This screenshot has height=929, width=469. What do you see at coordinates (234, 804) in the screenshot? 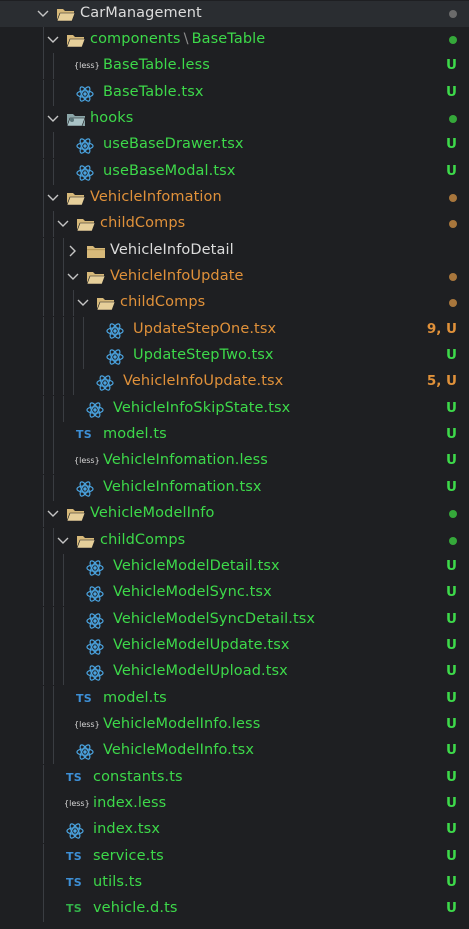
I see `tree-row-index-less: {less} index.less U` at bounding box center [234, 804].